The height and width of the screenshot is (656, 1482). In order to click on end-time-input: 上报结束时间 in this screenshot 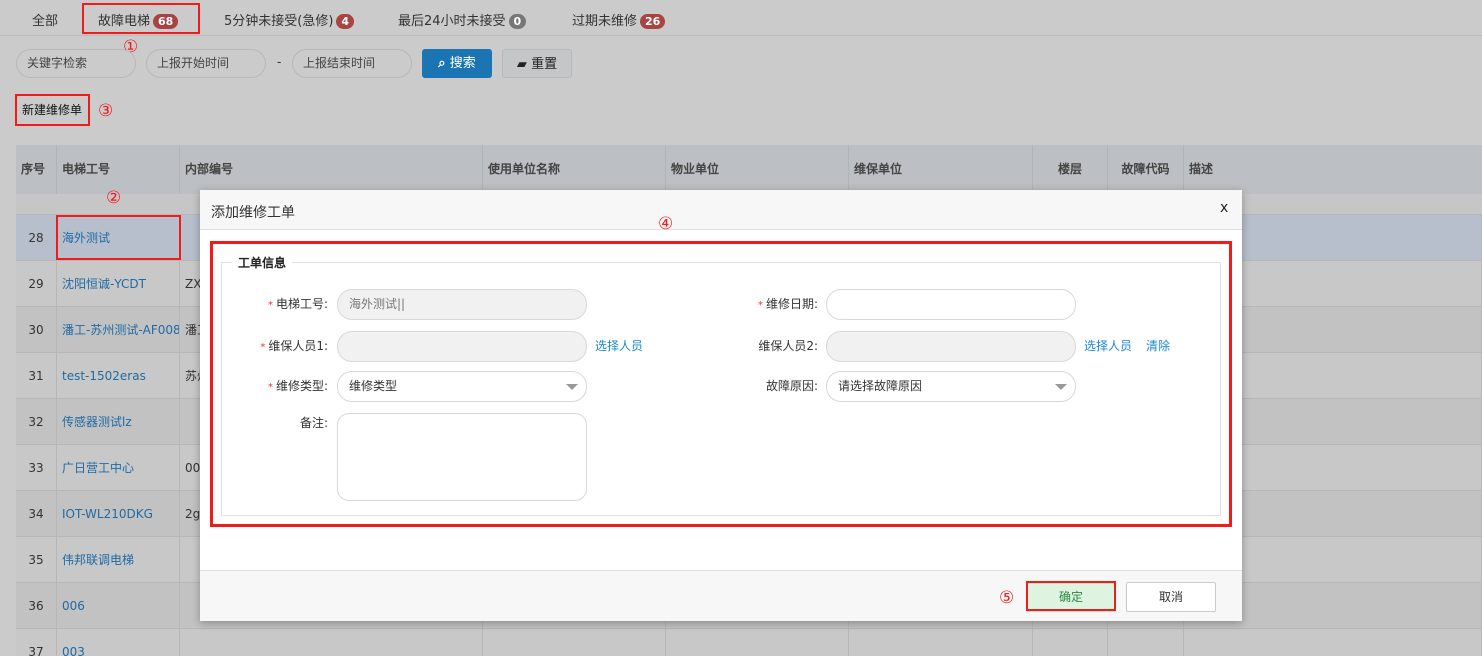, I will do `click(352, 63)`.